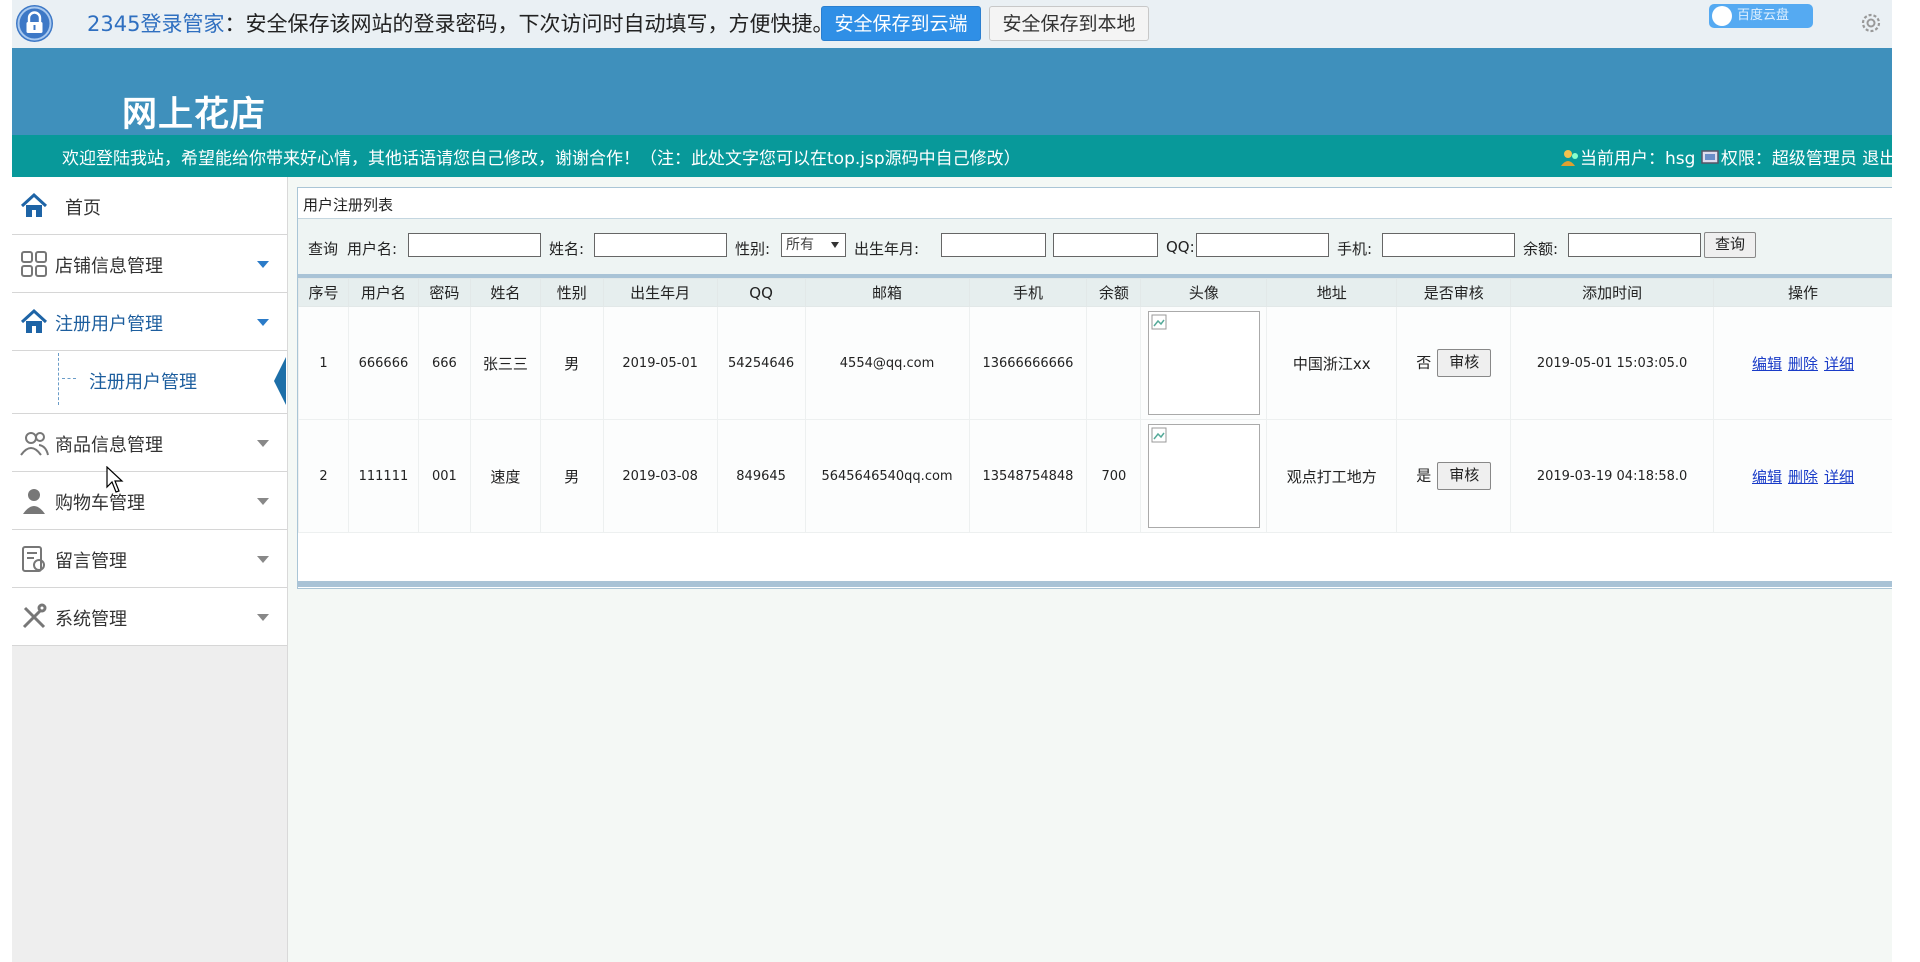  What do you see at coordinates (887, 249) in the screenshot?
I see `birth-label: 出生年月:` at bounding box center [887, 249].